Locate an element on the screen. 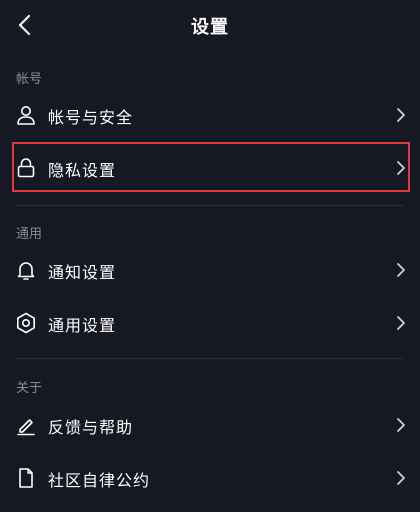 The image size is (420, 512). menu-item-community-guidelines: 社区自律公约 is located at coordinates (210, 478).